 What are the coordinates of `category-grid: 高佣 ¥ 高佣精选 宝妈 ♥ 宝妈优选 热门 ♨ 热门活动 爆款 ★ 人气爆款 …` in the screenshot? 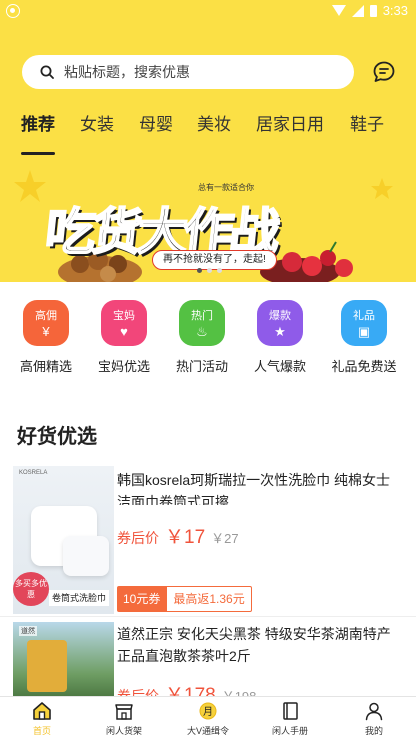 It's located at (208, 342).